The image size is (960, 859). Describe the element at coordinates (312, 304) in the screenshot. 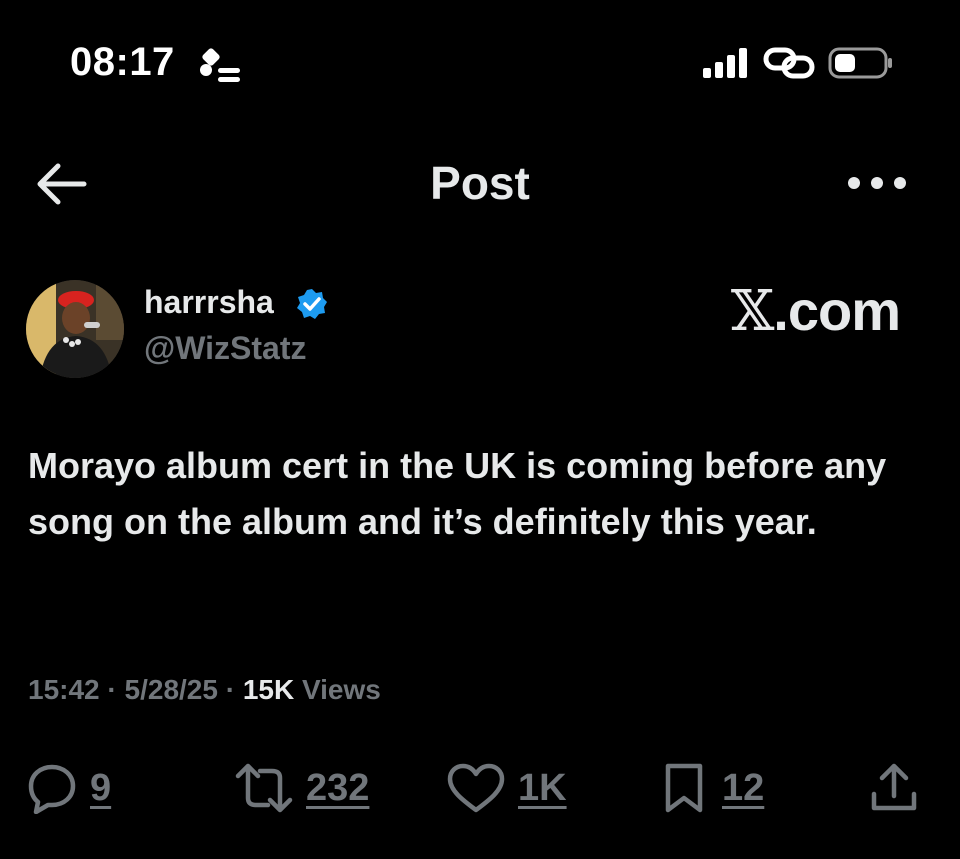

I see `verified-icon` at that location.